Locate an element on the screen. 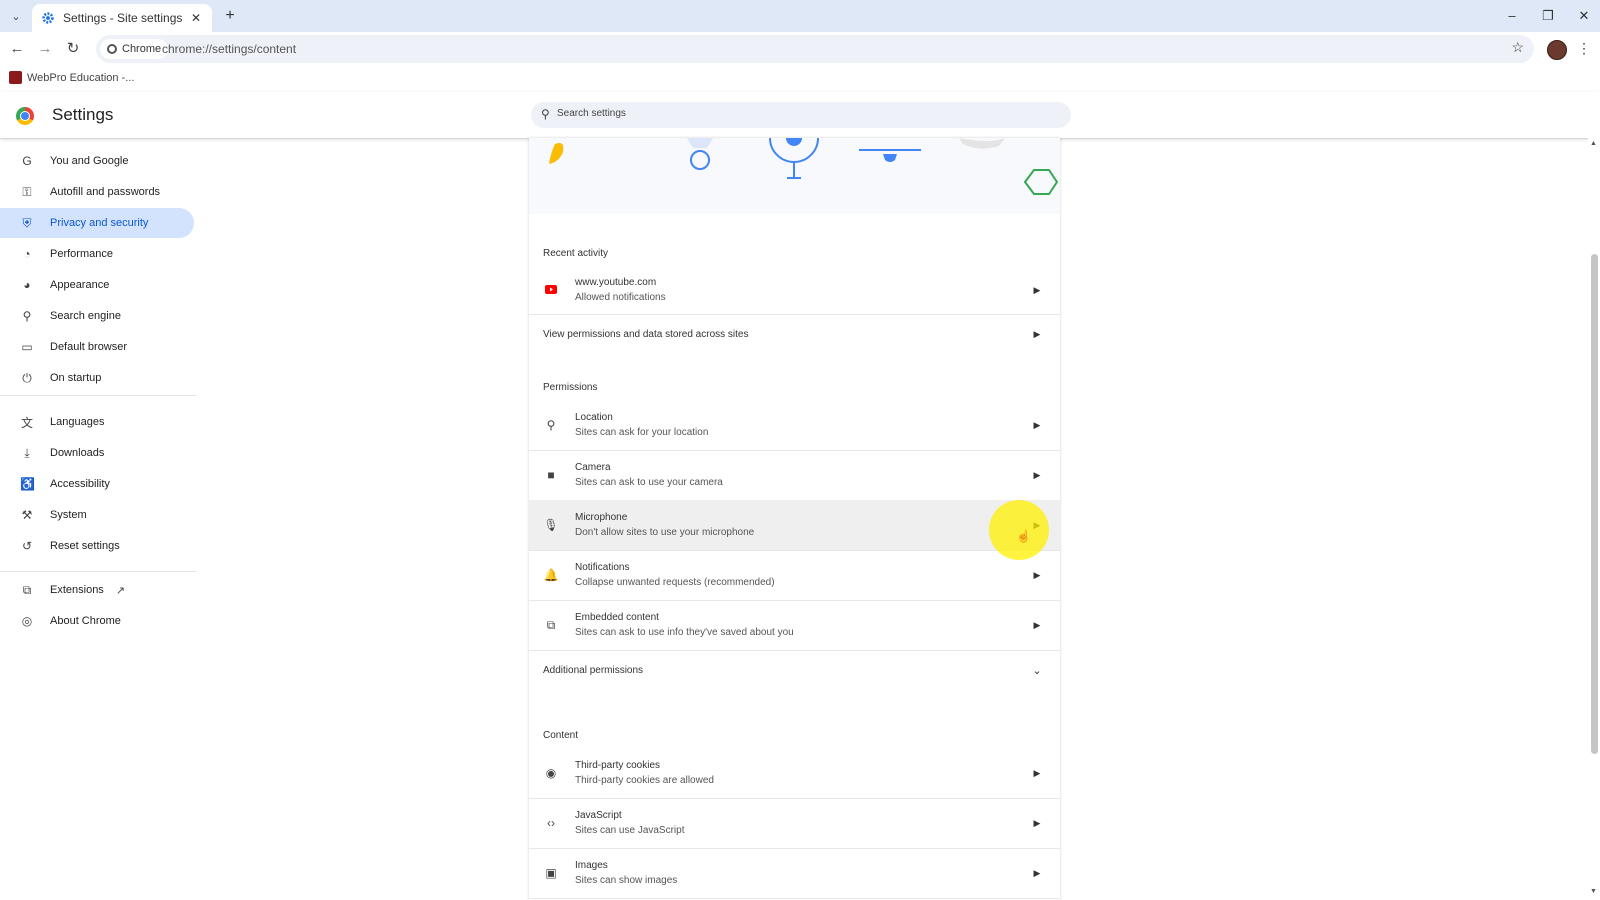 The height and width of the screenshot is (900, 1600). external-link-icon: ↗ is located at coordinates (120, 590).